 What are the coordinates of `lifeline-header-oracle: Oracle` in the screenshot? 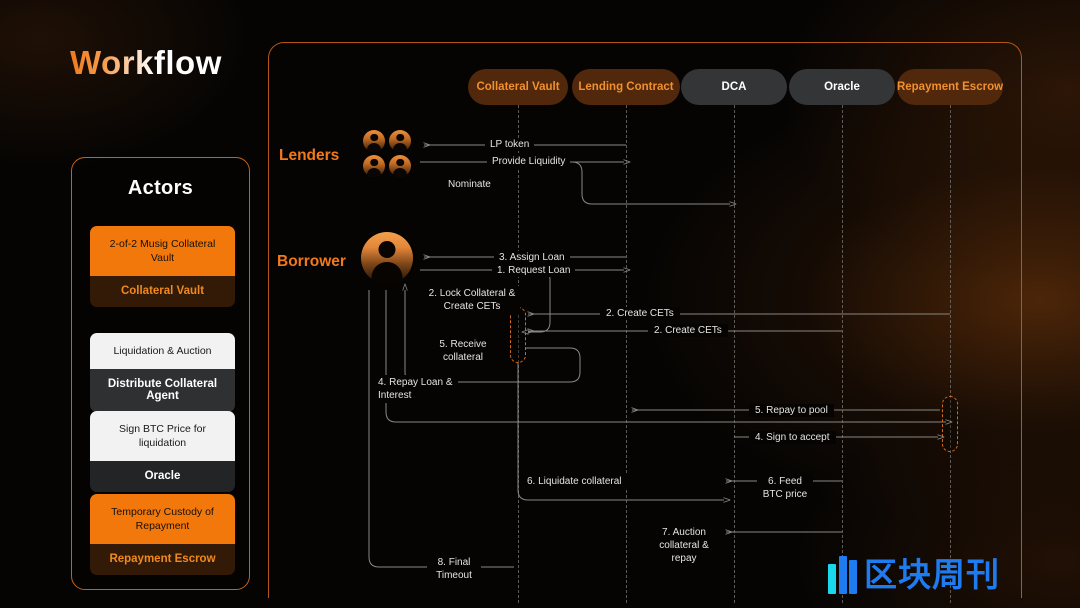 It's located at (842, 87).